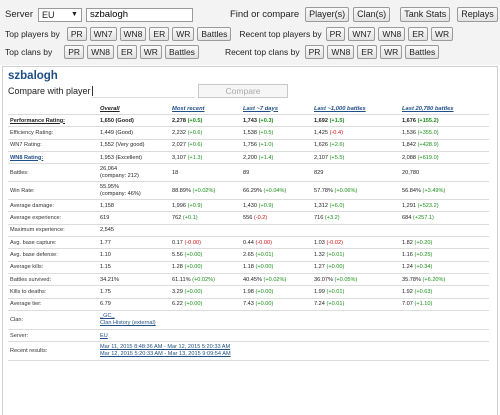 The image size is (500, 415). Describe the element at coordinates (181, 52) in the screenshot. I see `top-clans-battles-button: Battles` at that location.